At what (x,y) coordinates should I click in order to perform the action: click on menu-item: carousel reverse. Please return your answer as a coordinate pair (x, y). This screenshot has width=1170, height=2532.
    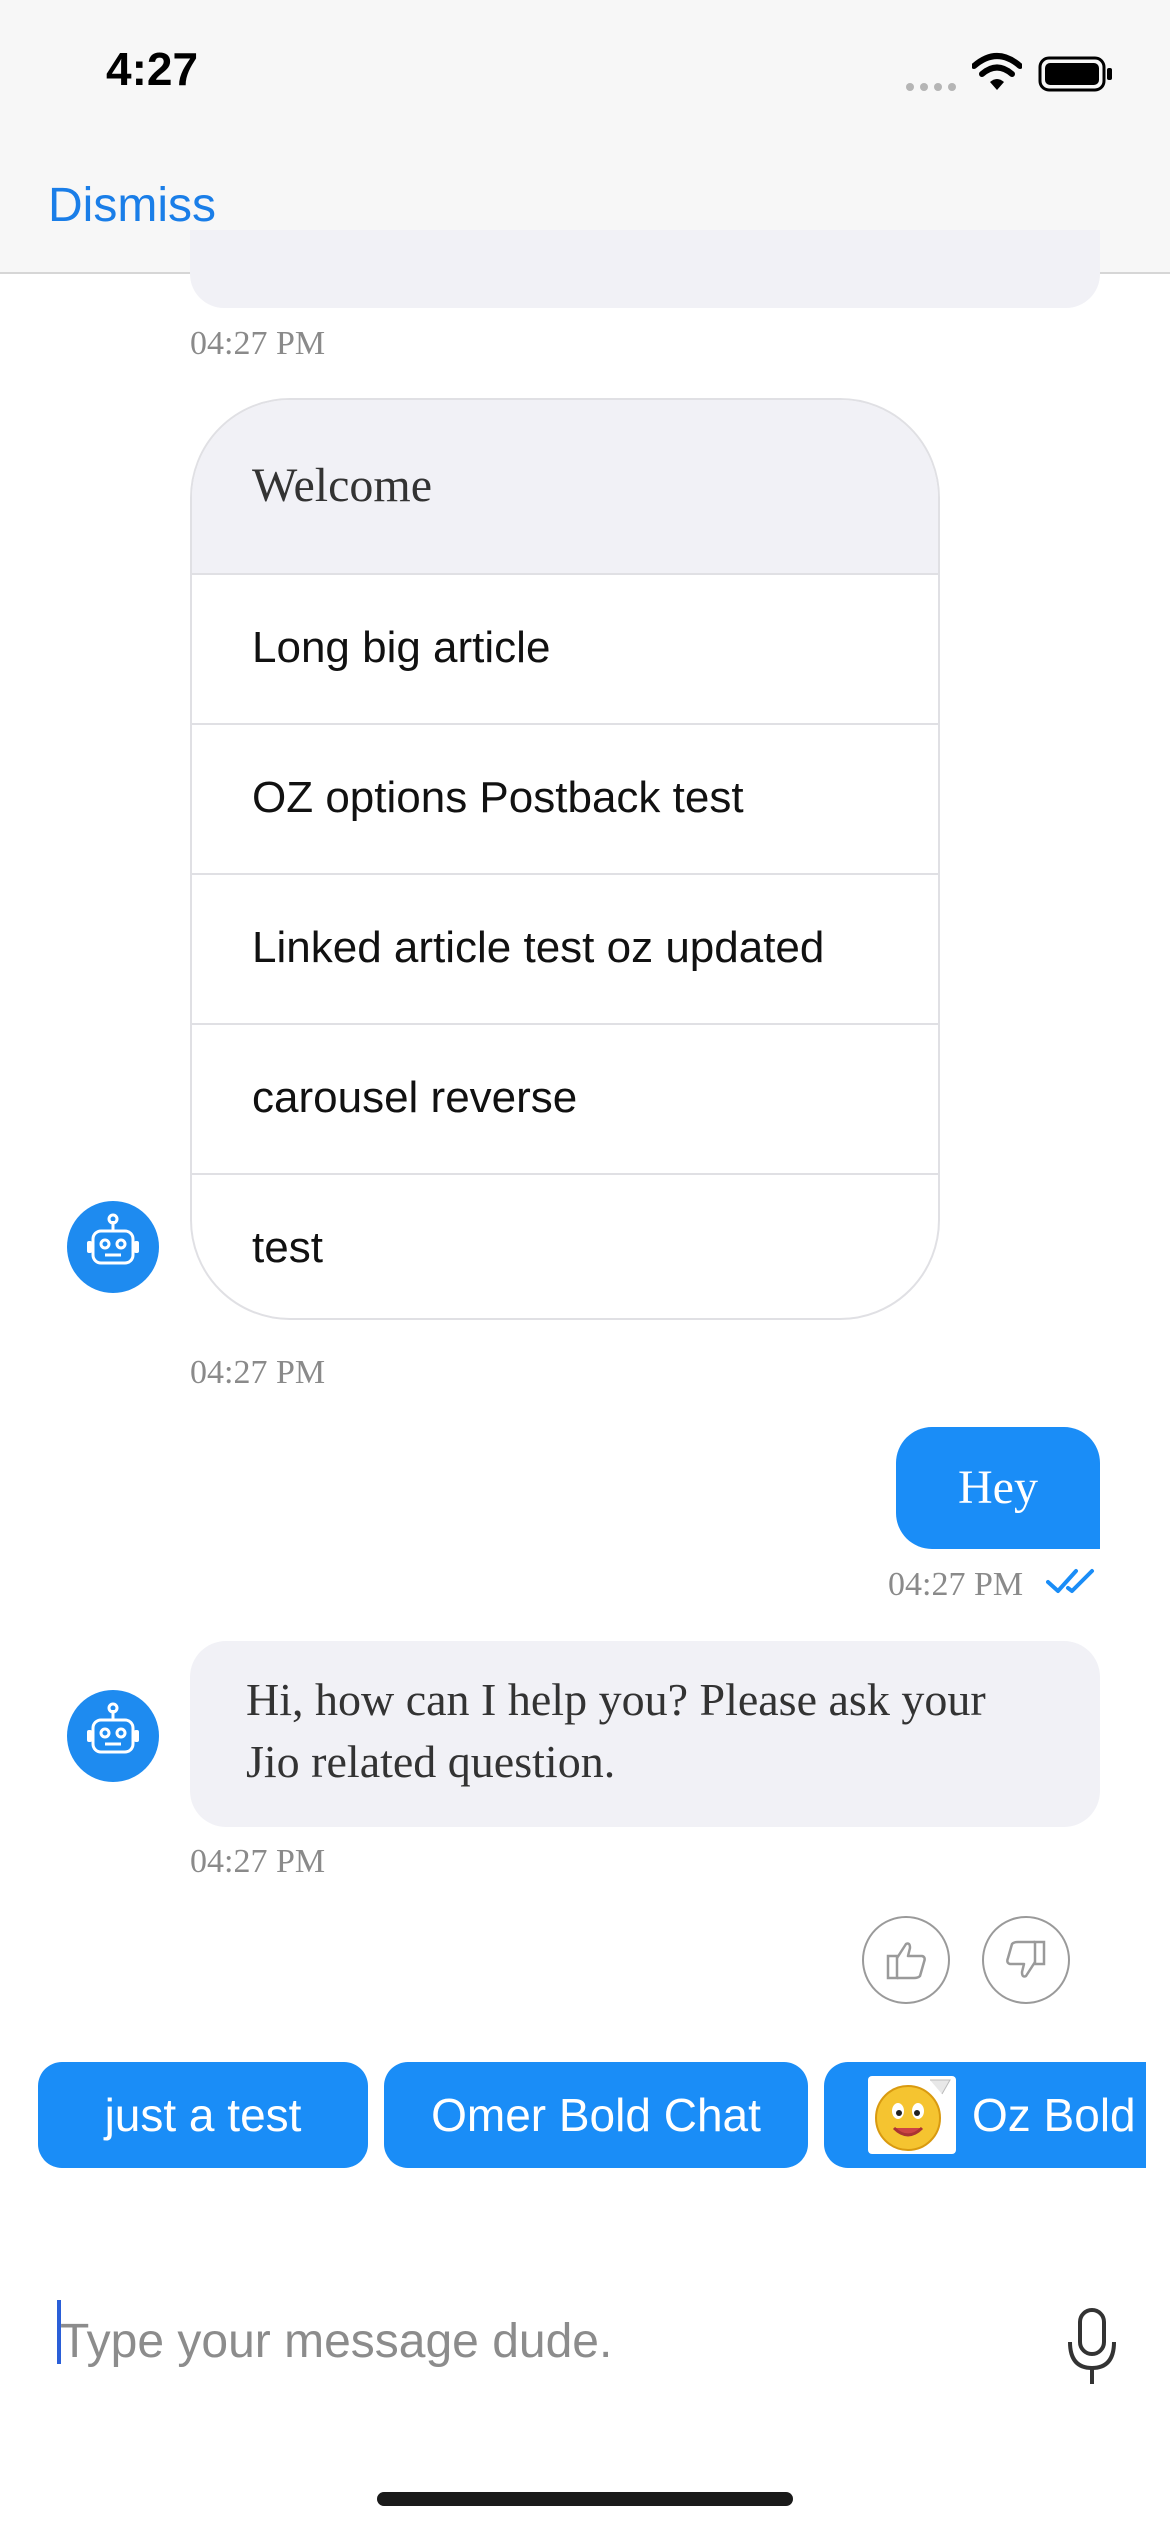
    Looking at the image, I should click on (565, 1098).